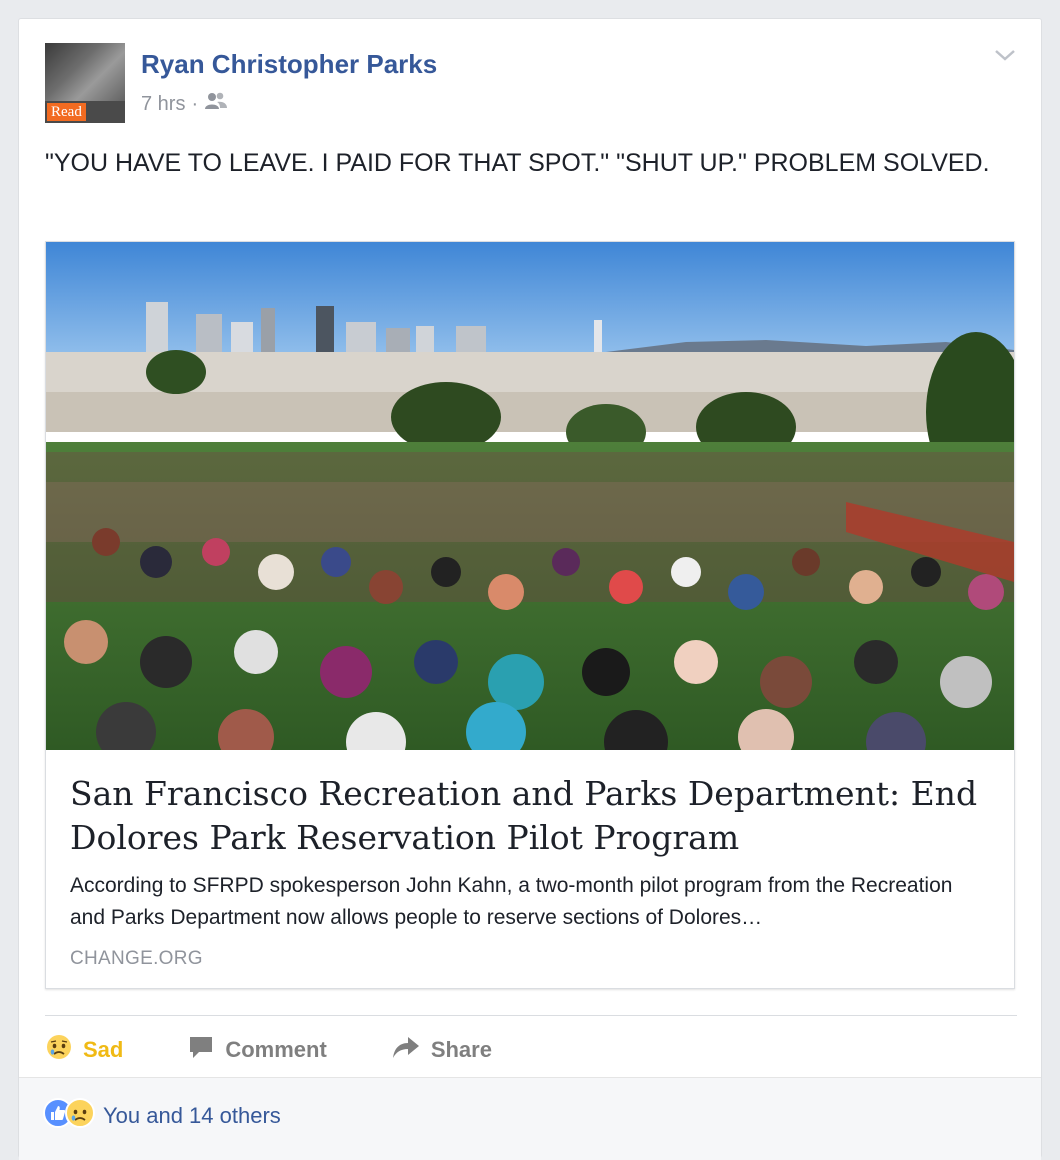  What do you see at coordinates (461, 1049) in the screenshot?
I see `share-label: Share` at bounding box center [461, 1049].